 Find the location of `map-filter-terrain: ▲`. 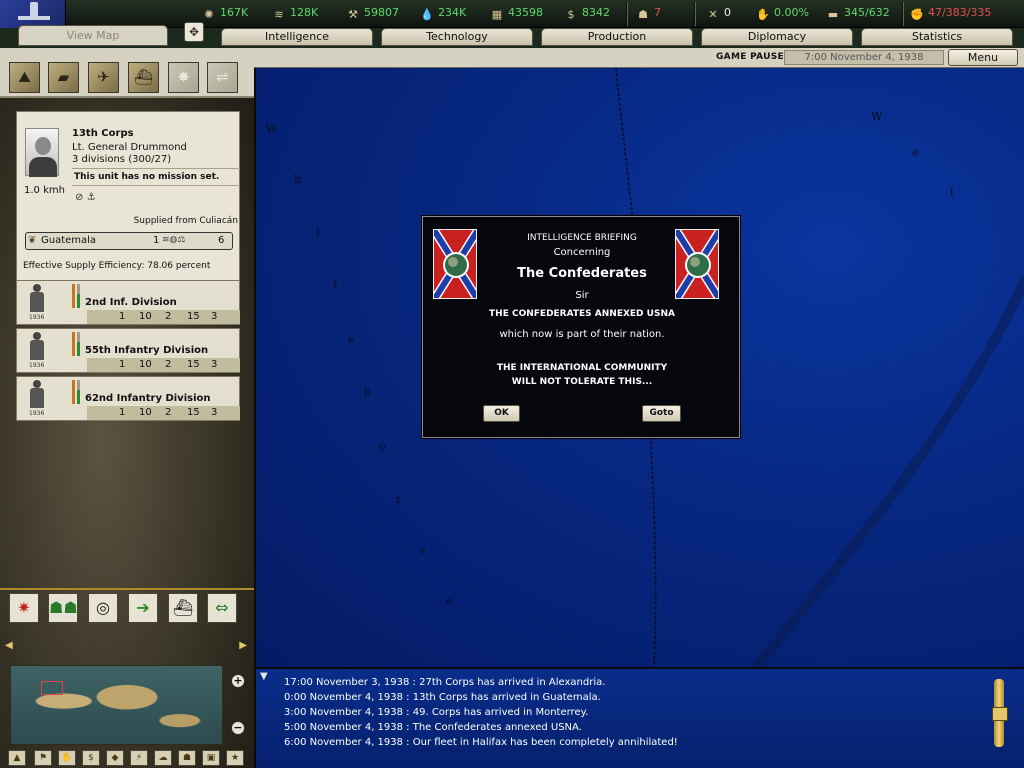

map-filter-terrain: ▲ is located at coordinates (17, 758).